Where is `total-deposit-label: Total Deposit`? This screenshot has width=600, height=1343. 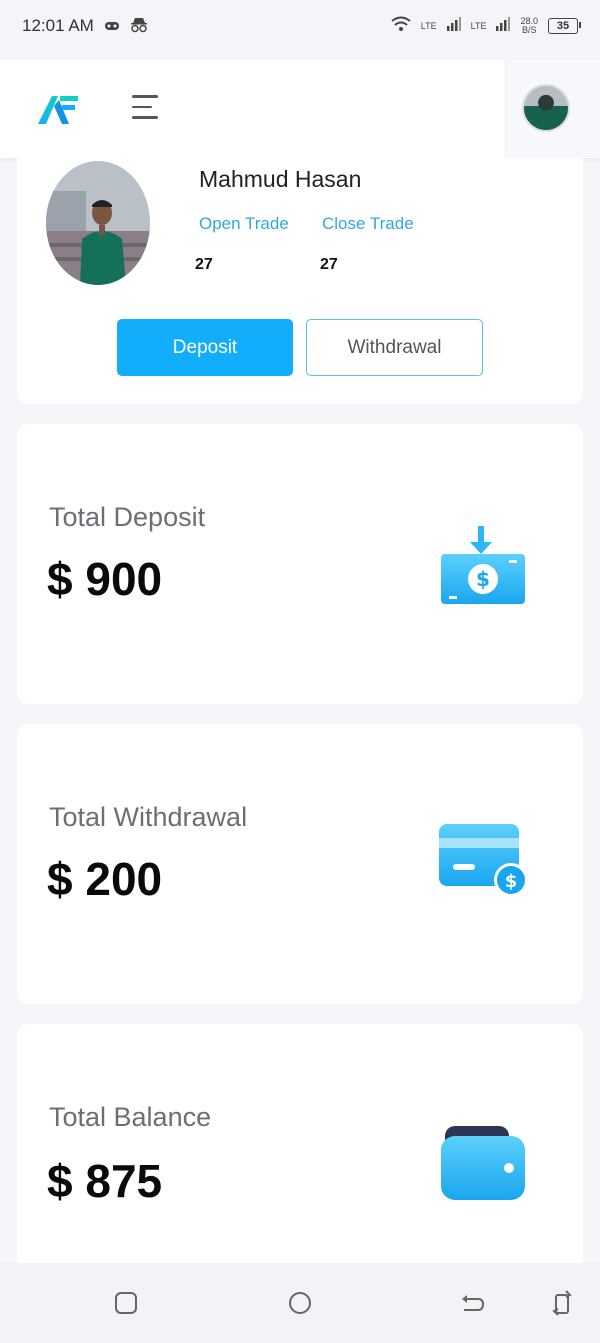 total-deposit-label: Total Deposit is located at coordinates (127, 517).